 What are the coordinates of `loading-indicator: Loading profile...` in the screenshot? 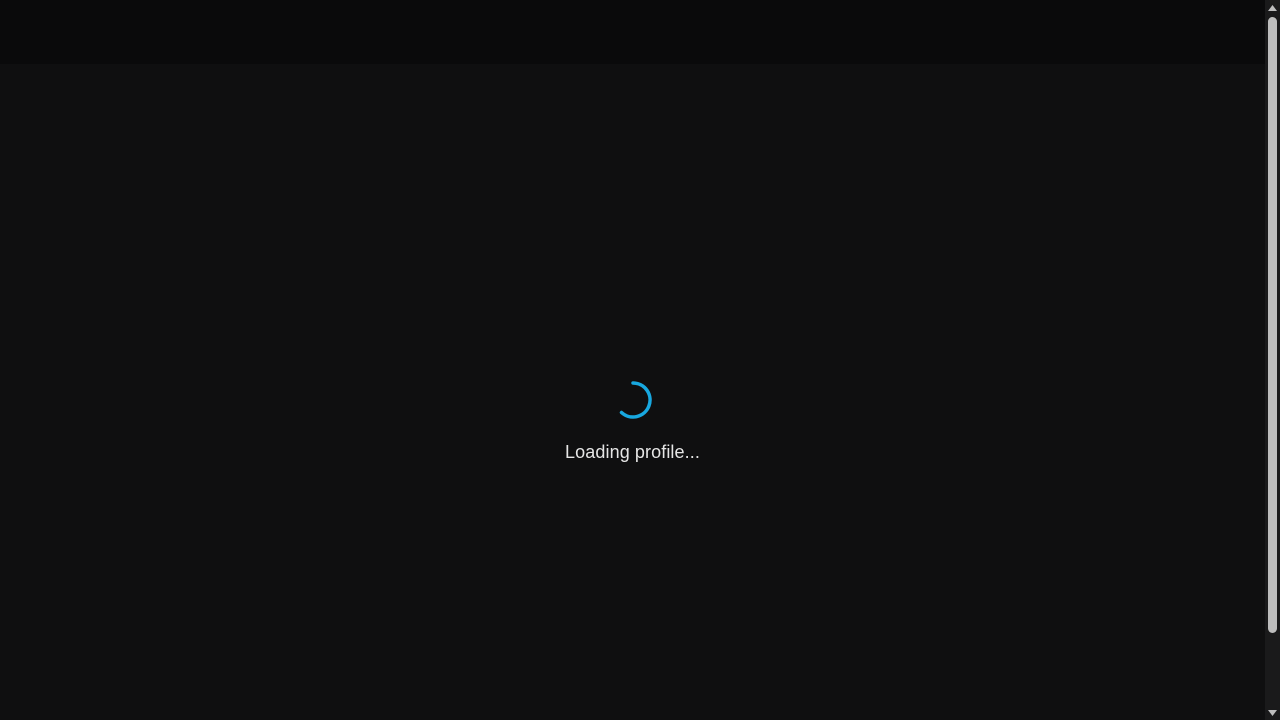 It's located at (632, 421).